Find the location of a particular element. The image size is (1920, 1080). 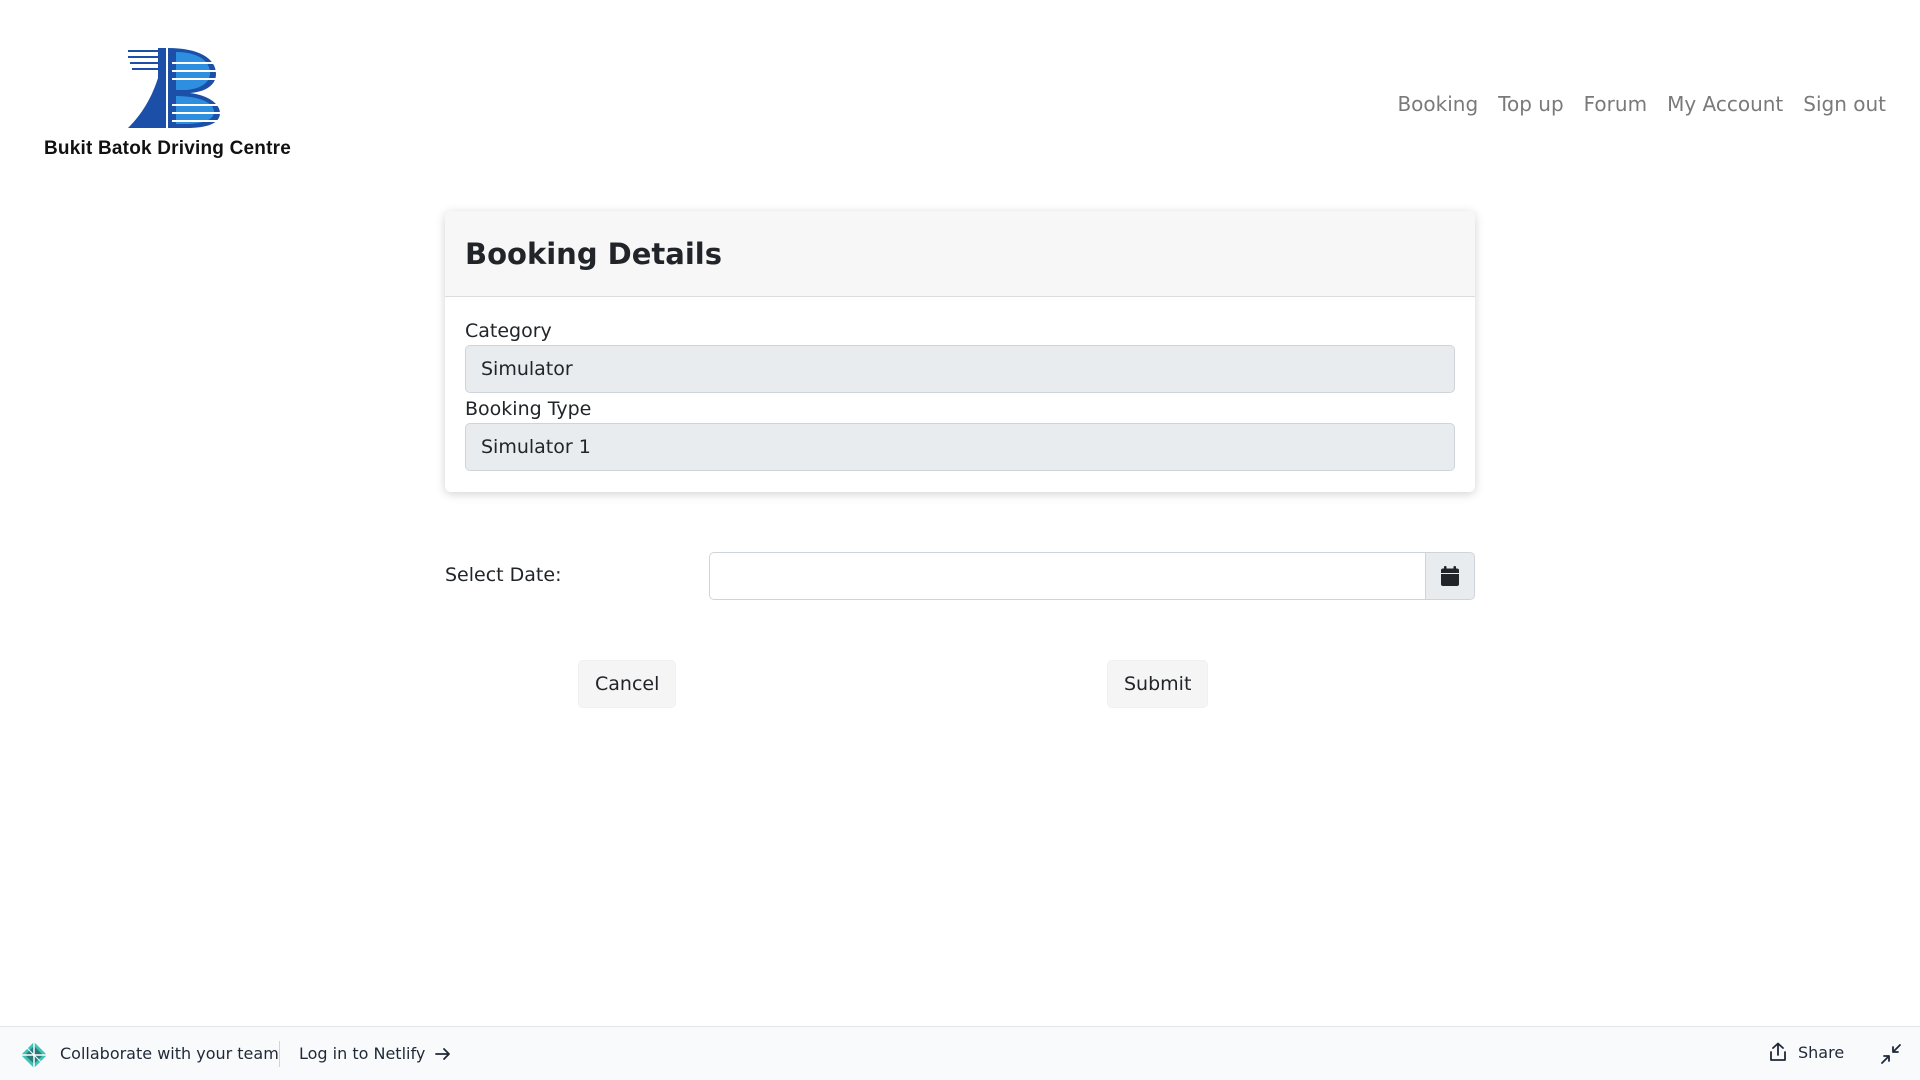

arrow-right-icon is located at coordinates (443, 1053).